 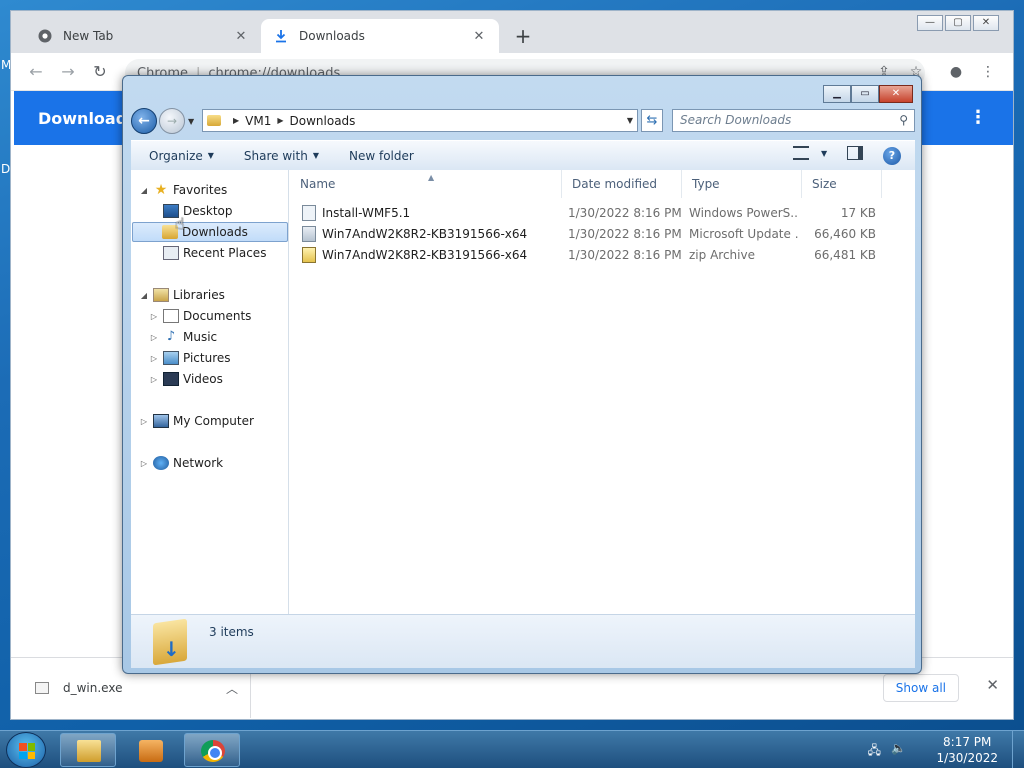 What do you see at coordinates (425, 255) in the screenshot?
I see `file-name: Win7AndW2K8R2-KB3191566-x64` at bounding box center [425, 255].